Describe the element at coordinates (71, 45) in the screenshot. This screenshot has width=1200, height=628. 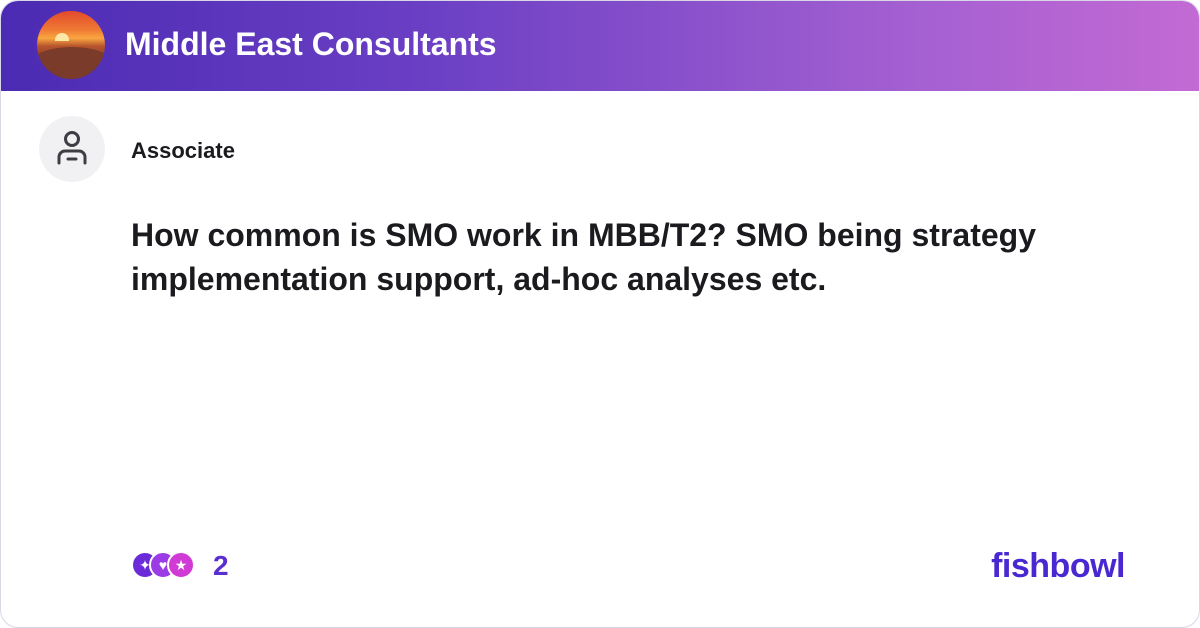
I see `group-avatar` at that location.